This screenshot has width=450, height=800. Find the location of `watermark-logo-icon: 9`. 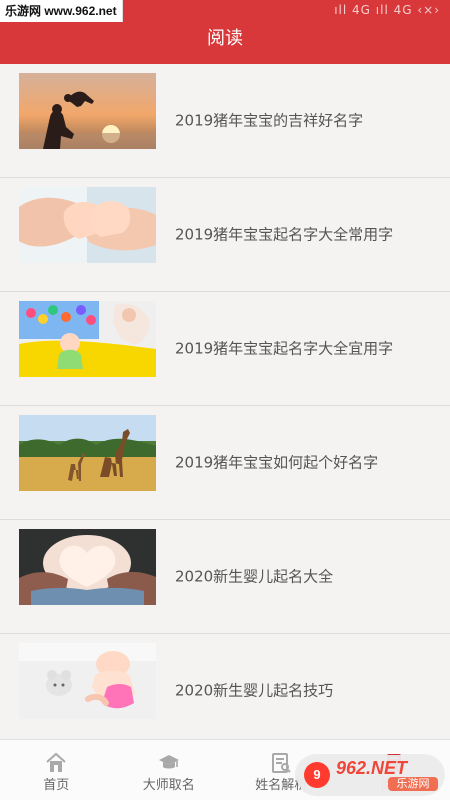

watermark-logo-icon: 9 is located at coordinates (317, 775).